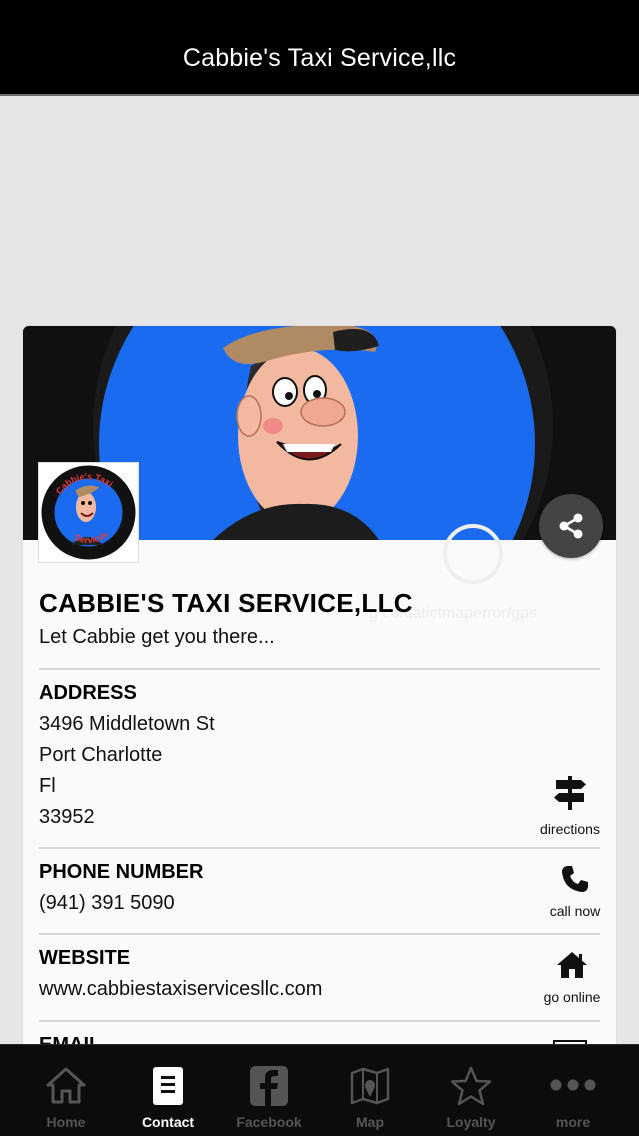 The height and width of the screenshot is (1136, 639). Describe the element at coordinates (88, 512) in the screenshot. I see `business-logo: Cabbie's Taxi Services` at that location.